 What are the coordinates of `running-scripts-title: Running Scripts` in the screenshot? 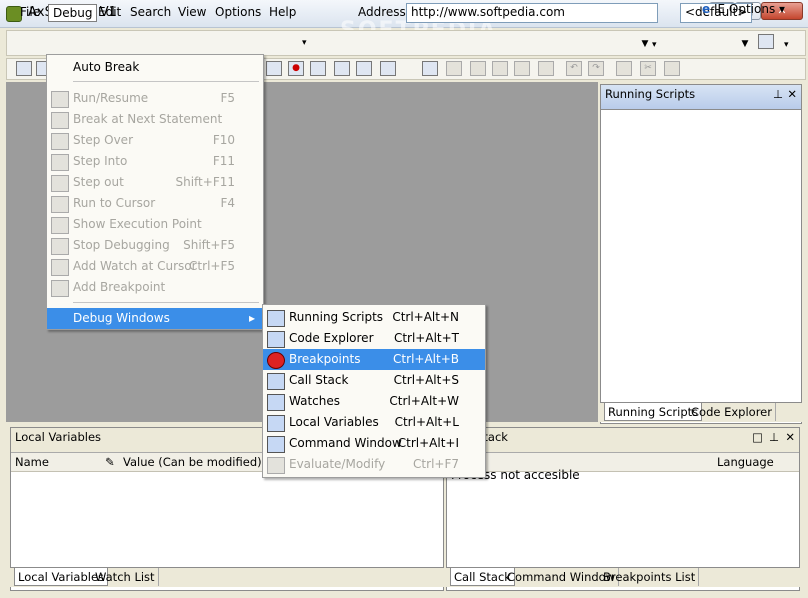 It's located at (650, 94).